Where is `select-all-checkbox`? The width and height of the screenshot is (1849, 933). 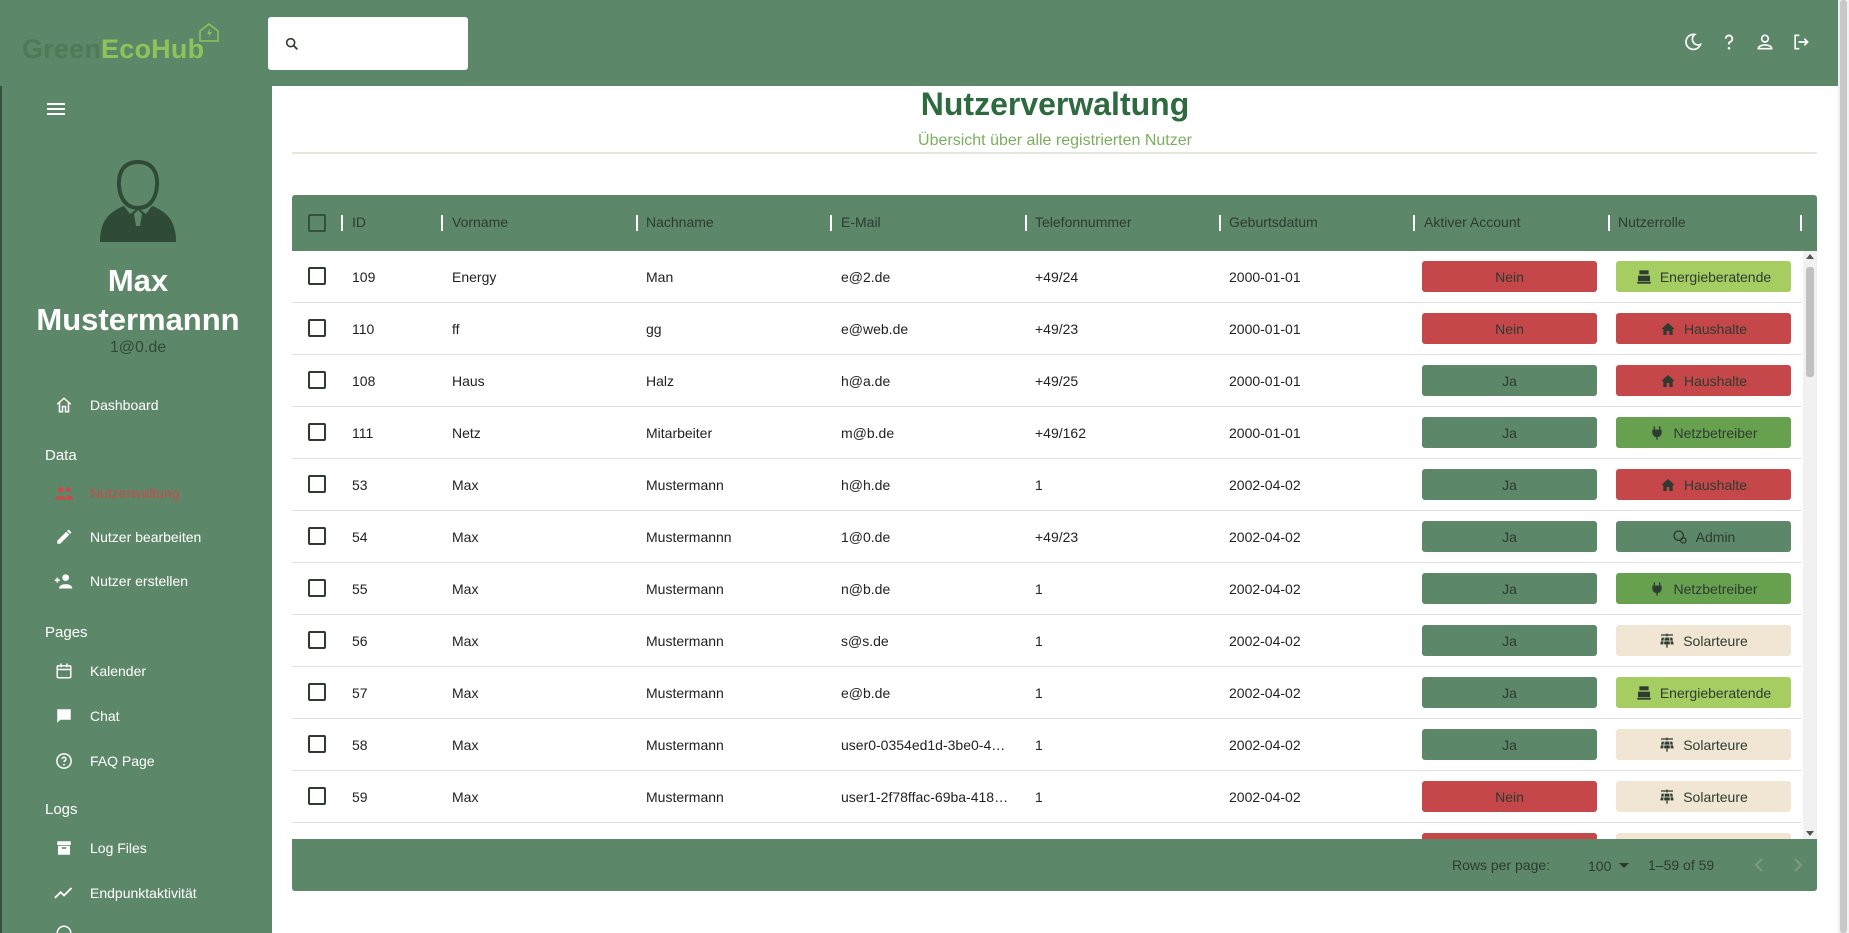 select-all-checkbox is located at coordinates (317, 223).